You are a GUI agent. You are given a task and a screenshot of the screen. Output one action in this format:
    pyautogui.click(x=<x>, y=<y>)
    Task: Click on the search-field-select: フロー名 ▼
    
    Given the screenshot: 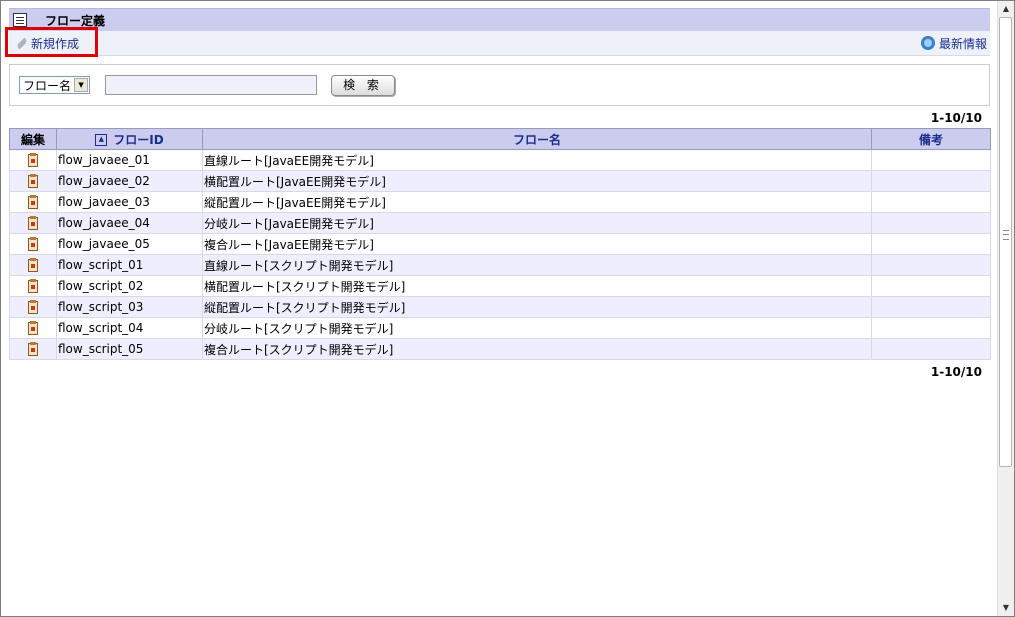 What is the action you would take?
    pyautogui.click(x=55, y=85)
    